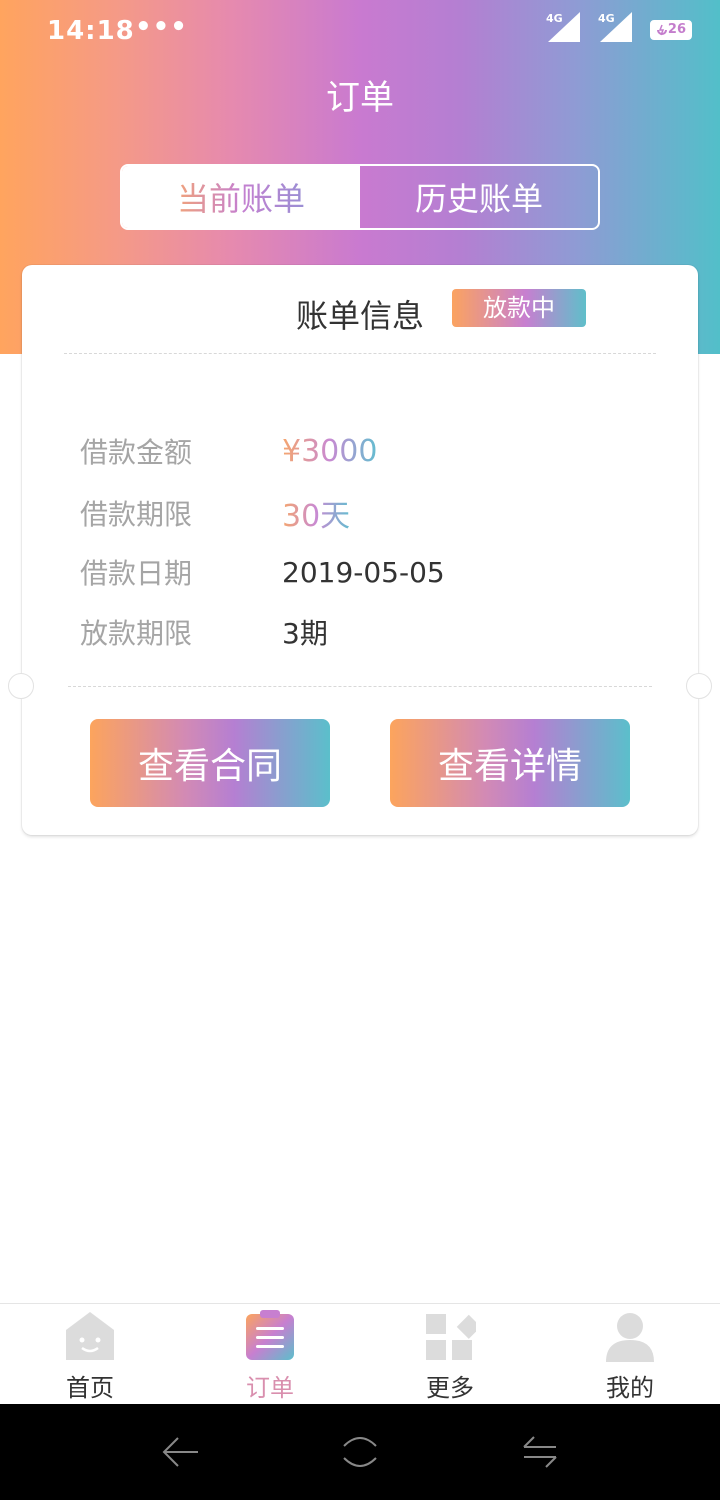 The image size is (720, 1500). What do you see at coordinates (510, 763) in the screenshot?
I see `view-detail-button: 查看详情` at bounding box center [510, 763].